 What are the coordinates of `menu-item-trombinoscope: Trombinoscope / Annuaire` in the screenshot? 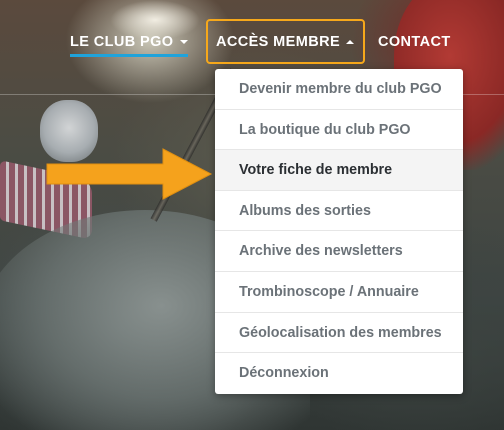 It's located at (339, 292).